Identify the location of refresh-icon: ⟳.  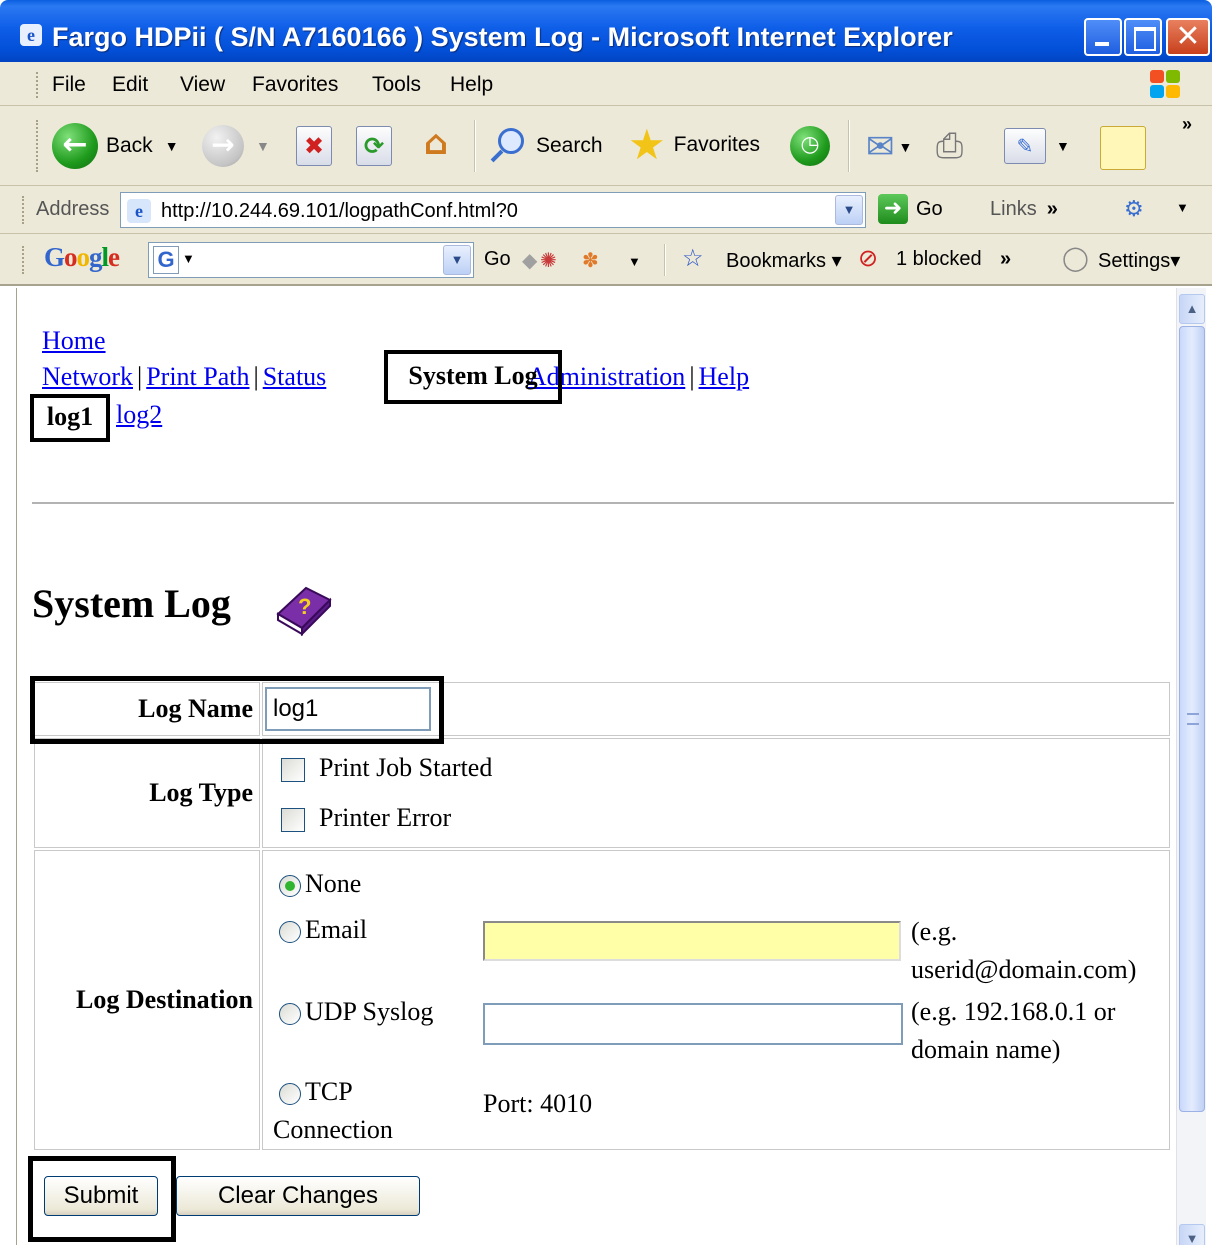
(374, 146).